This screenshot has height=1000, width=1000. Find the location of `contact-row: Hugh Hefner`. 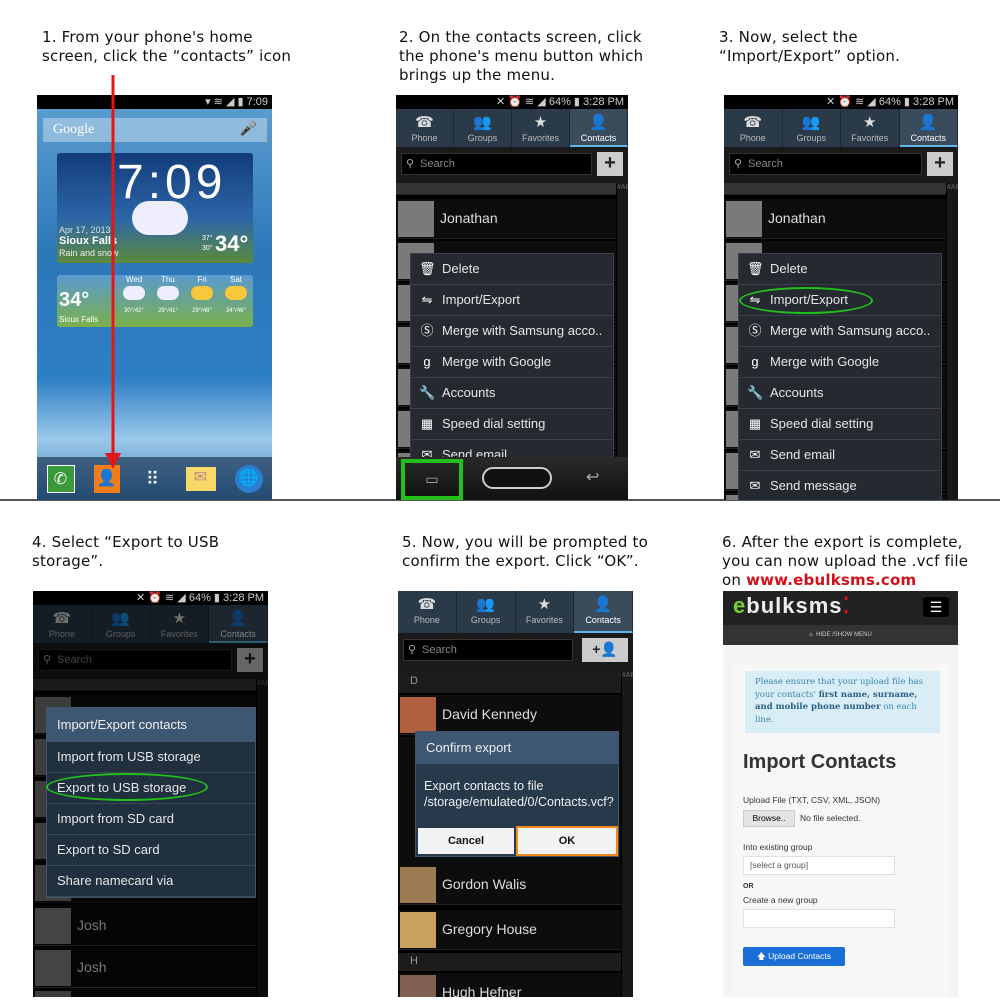

contact-row: Hugh Hefner is located at coordinates (509, 985).